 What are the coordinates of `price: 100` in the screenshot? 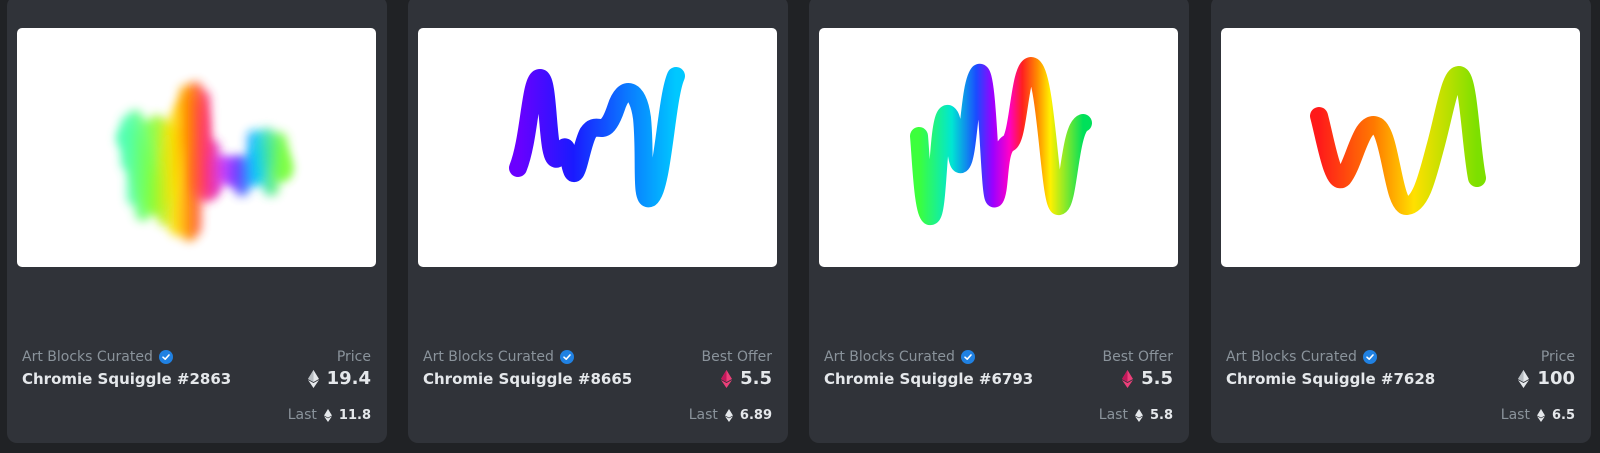 It's located at (1546, 378).